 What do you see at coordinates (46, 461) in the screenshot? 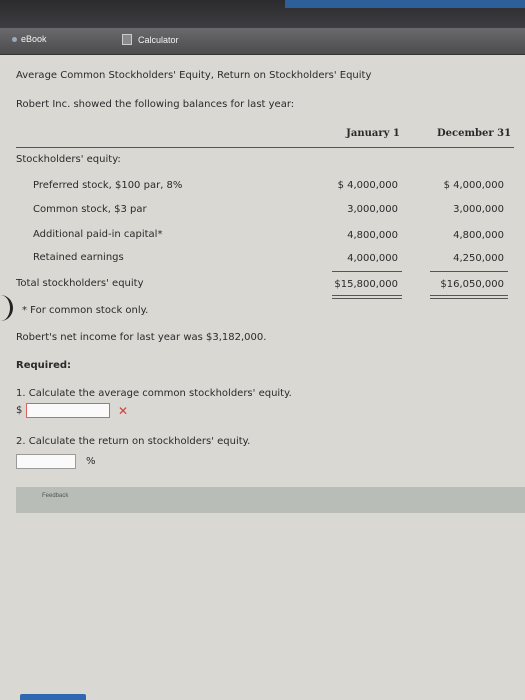
I see `return-on-equity-input` at bounding box center [46, 461].